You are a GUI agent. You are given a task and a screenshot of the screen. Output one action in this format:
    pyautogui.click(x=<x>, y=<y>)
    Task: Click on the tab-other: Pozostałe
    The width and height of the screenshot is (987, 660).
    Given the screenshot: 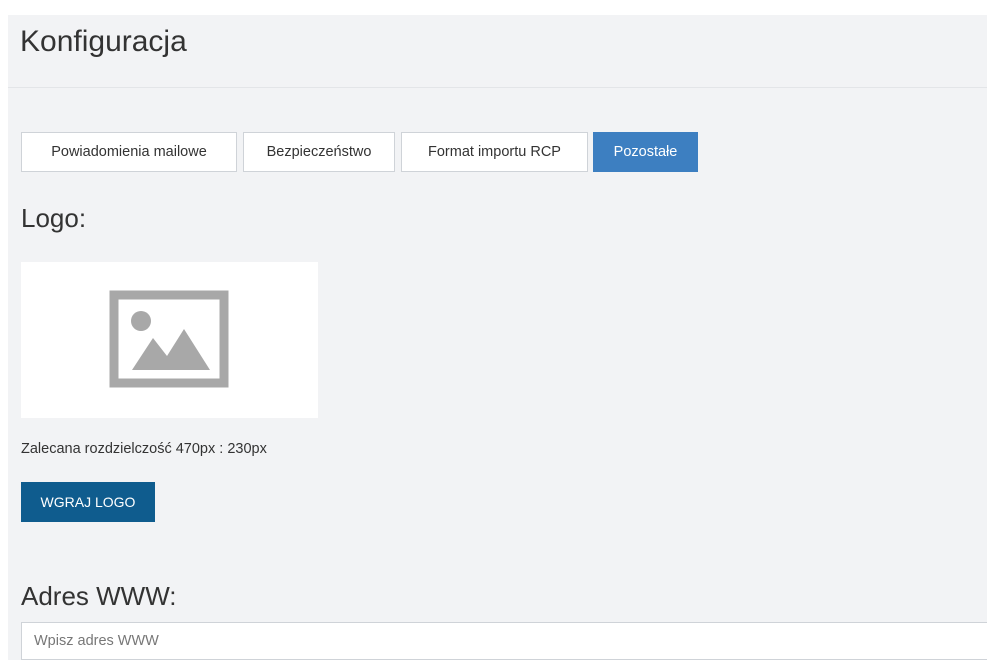 What is the action you would take?
    pyautogui.click(x=645, y=152)
    